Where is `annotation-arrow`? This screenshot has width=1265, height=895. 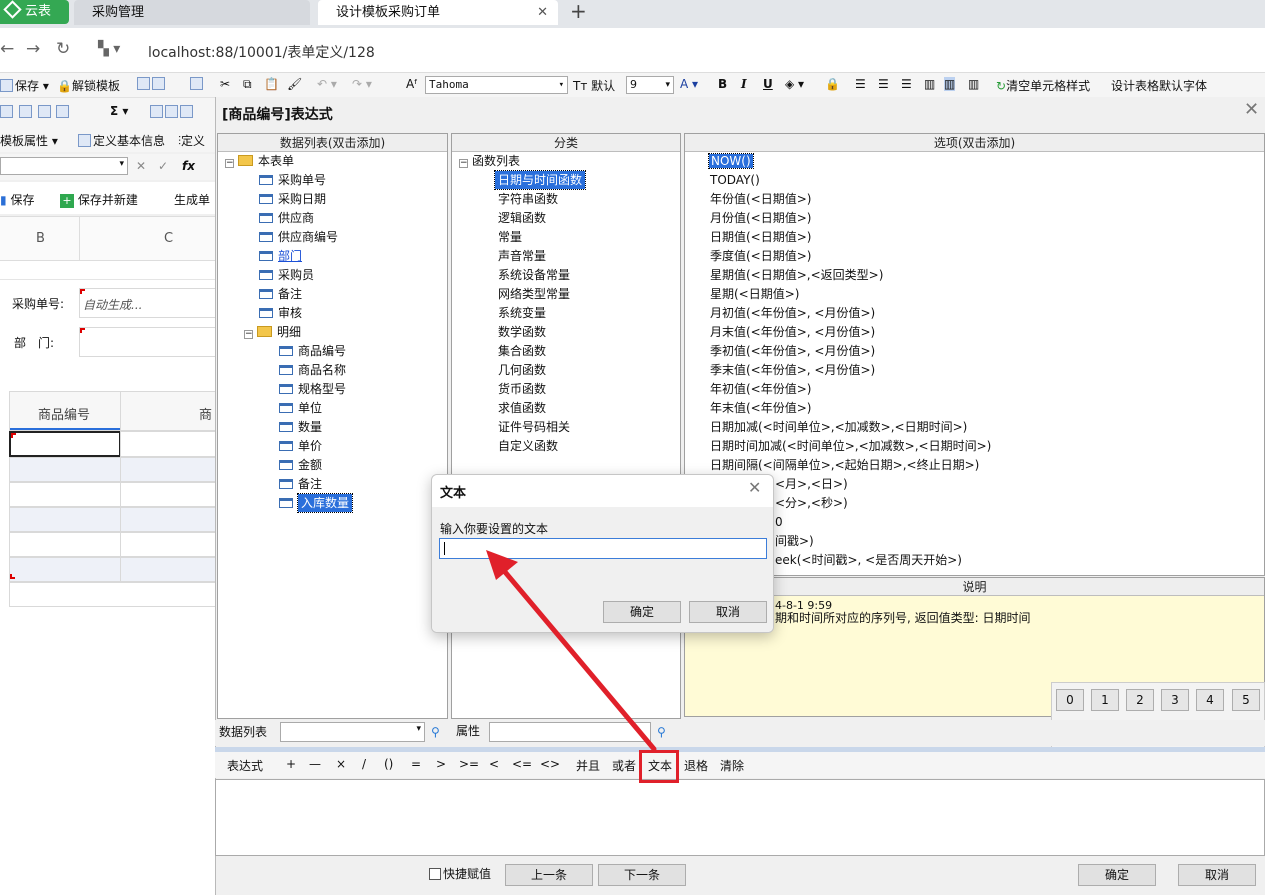
annotation-arrow is located at coordinates (571, 651).